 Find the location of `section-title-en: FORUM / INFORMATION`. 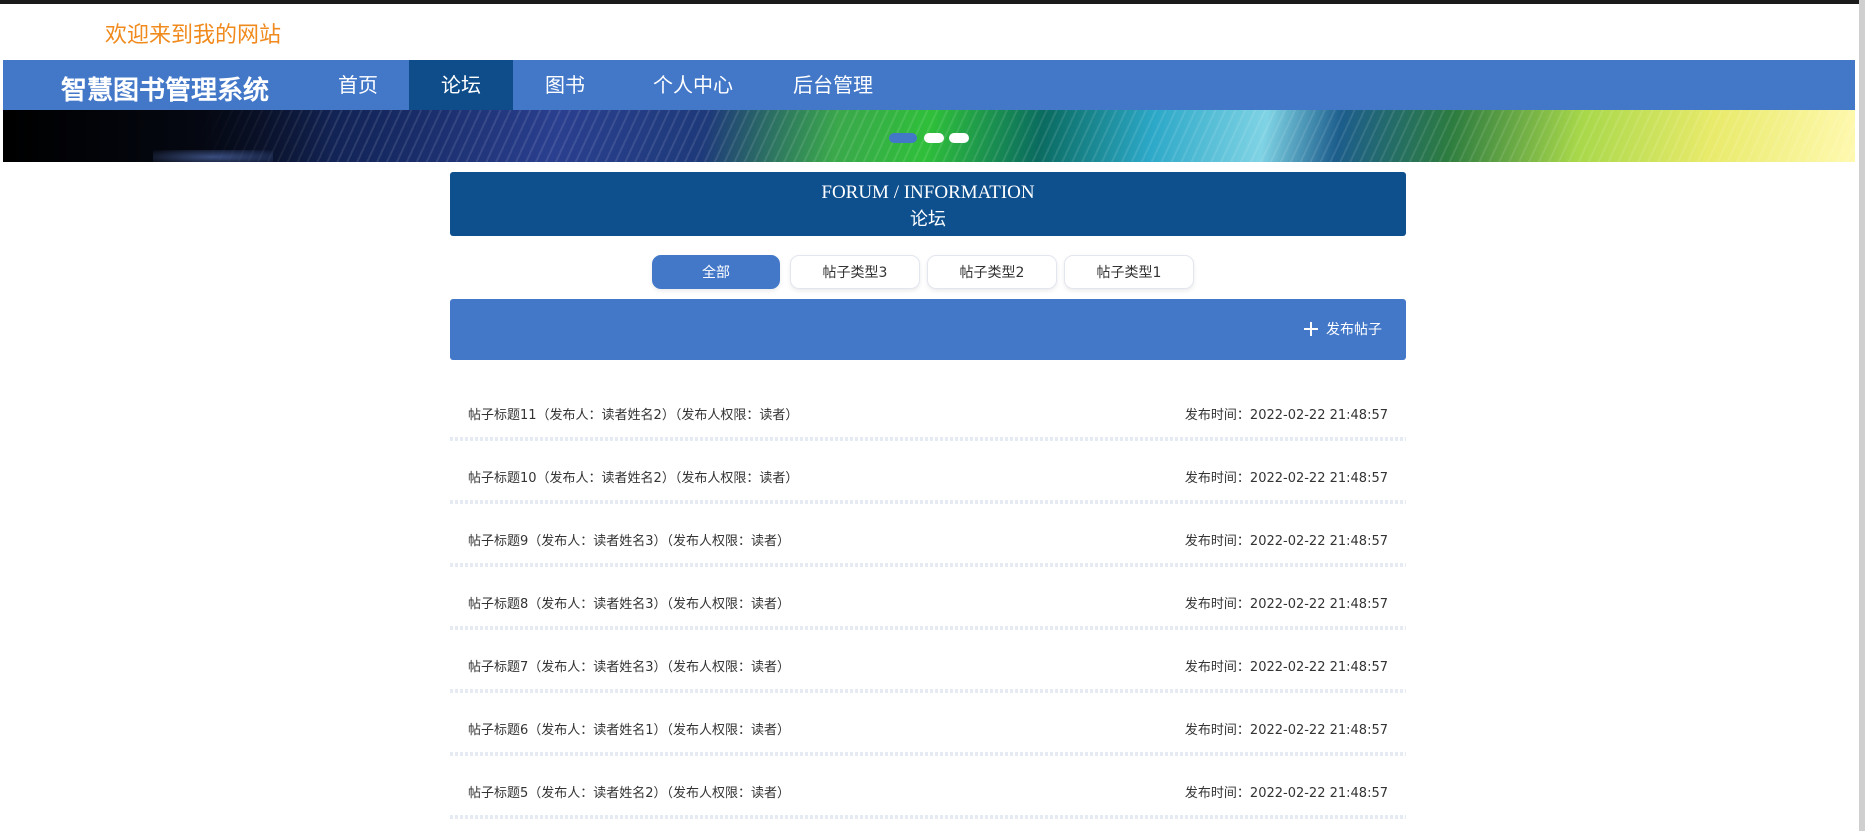

section-title-en: FORUM / INFORMATION is located at coordinates (928, 192).